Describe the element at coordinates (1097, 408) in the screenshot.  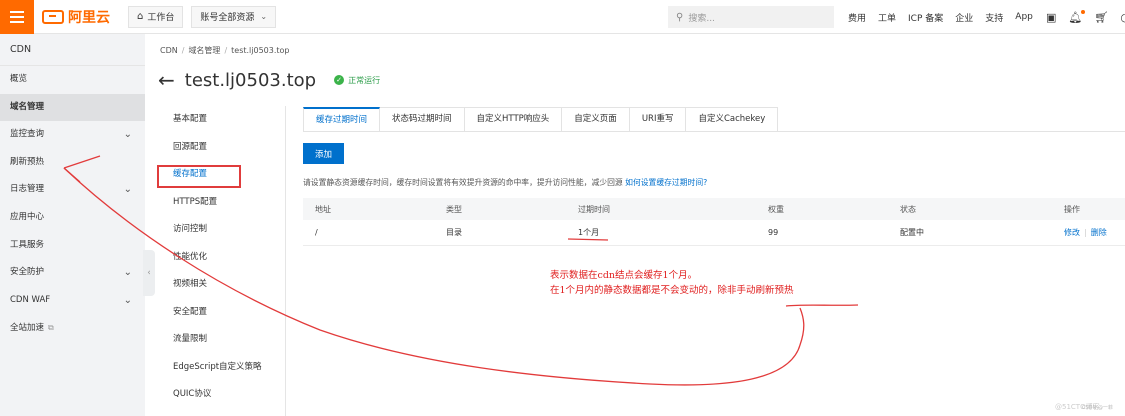
I see `watermark-a: CSDN @一菲` at that location.